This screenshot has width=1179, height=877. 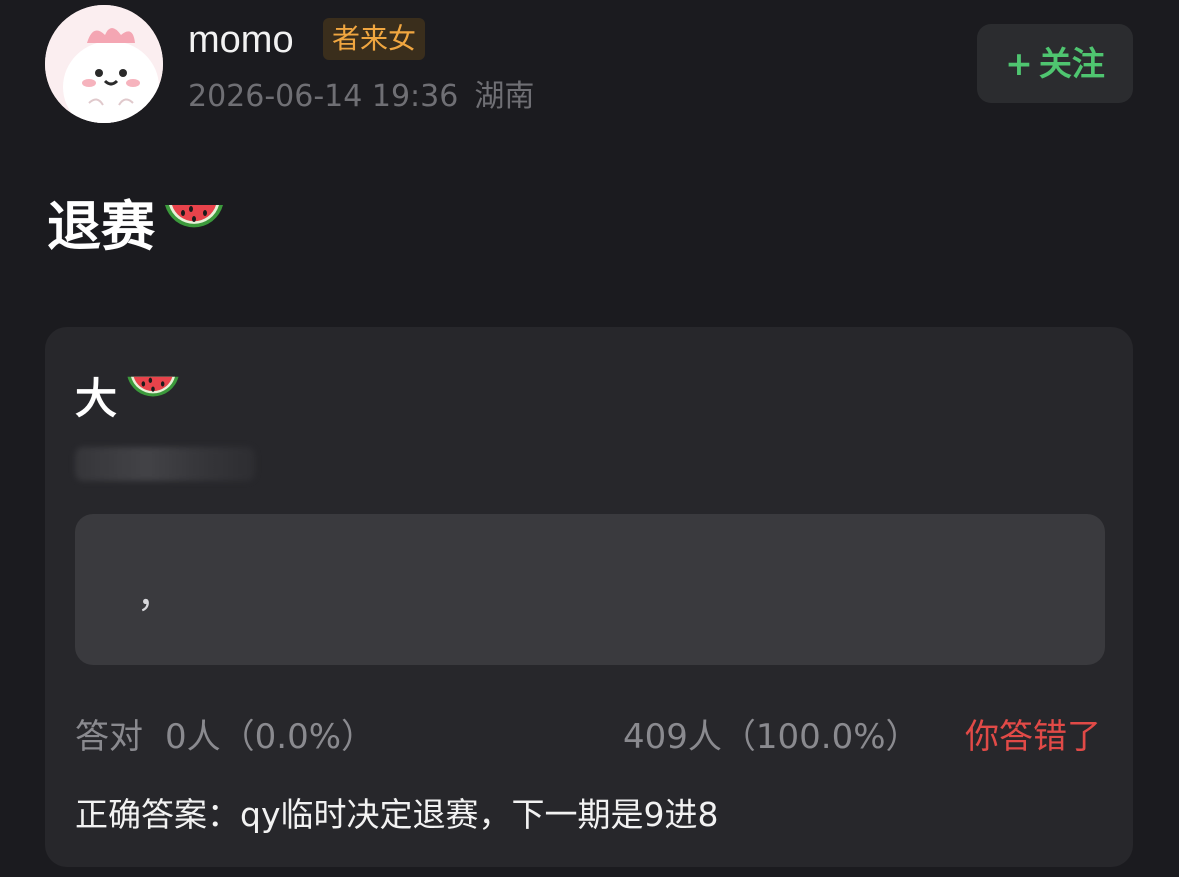 I want to click on correct-stats: 答对 0人（0.0%）, so click(x=225, y=737).